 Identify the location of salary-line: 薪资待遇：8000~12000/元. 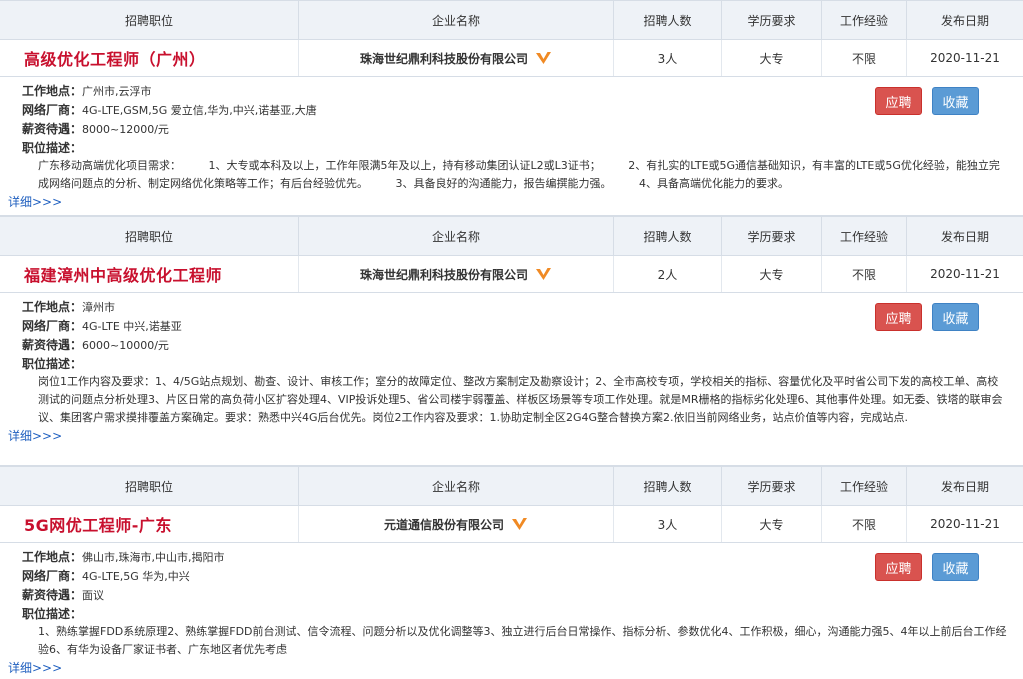
(510, 129).